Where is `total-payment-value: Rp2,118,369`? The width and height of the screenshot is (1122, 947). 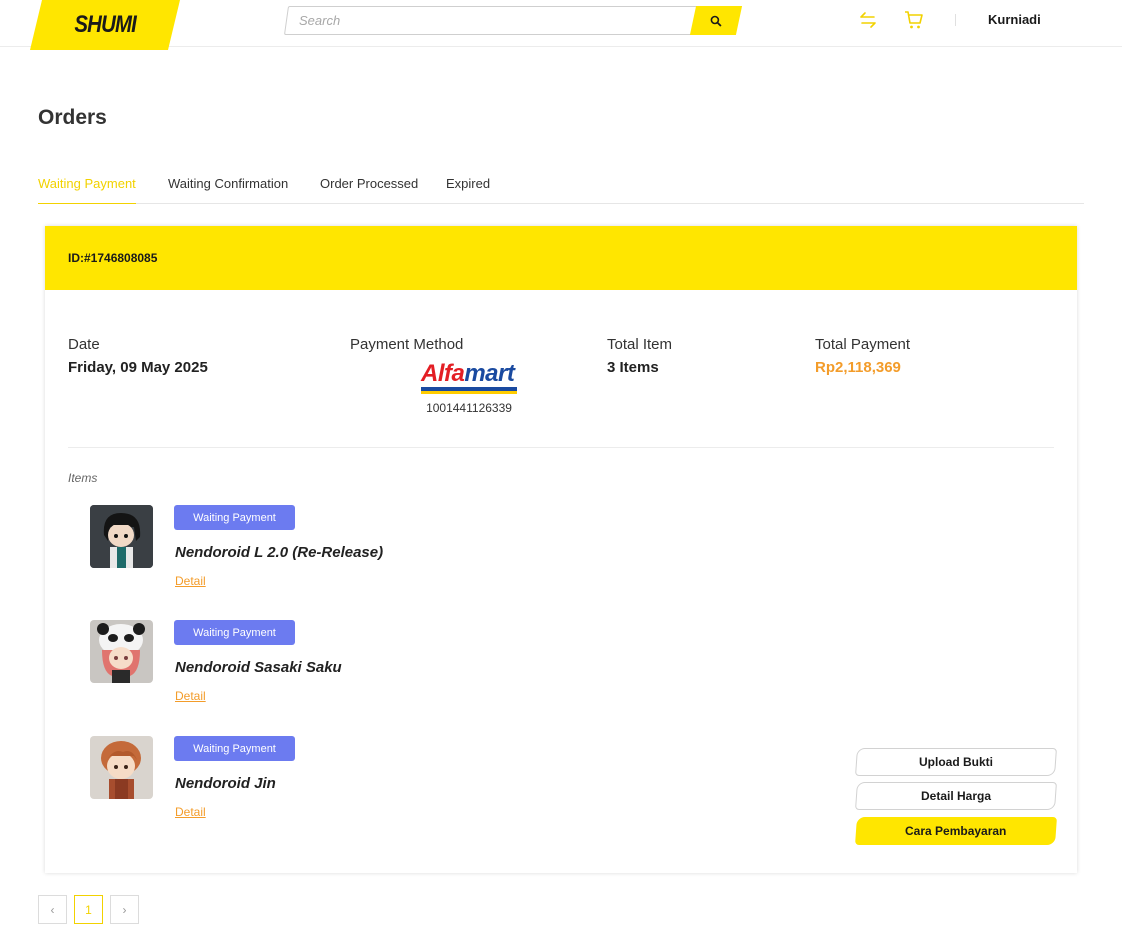 total-payment-value: Rp2,118,369 is located at coordinates (858, 367).